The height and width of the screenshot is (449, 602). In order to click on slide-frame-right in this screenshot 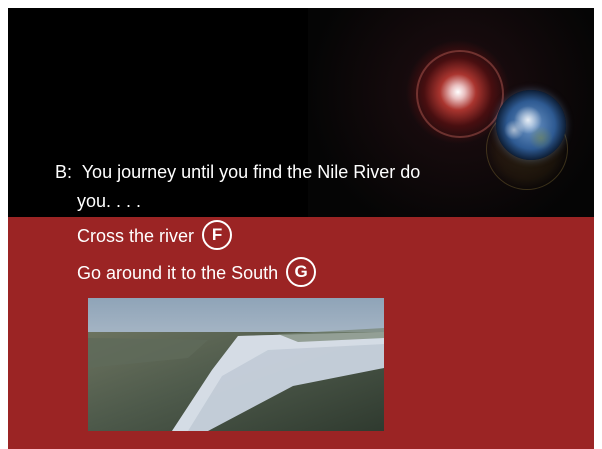, I will do `click(598, 224)`.